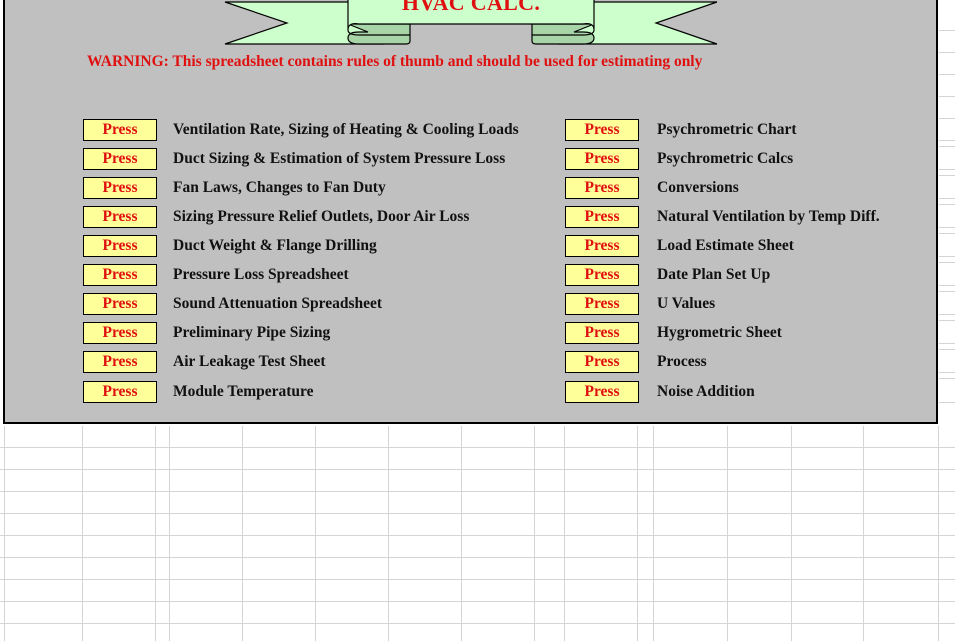 The height and width of the screenshot is (641, 955). Describe the element at coordinates (120, 304) in the screenshot. I see `press-button-sound-attenuation: Press` at that location.